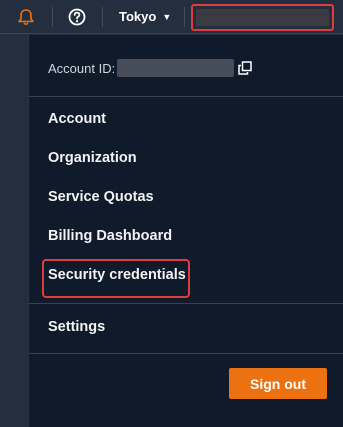 The width and height of the screenshot is (343, 427). I want to click on account-id-row: Account ID:, so click(150, 68).